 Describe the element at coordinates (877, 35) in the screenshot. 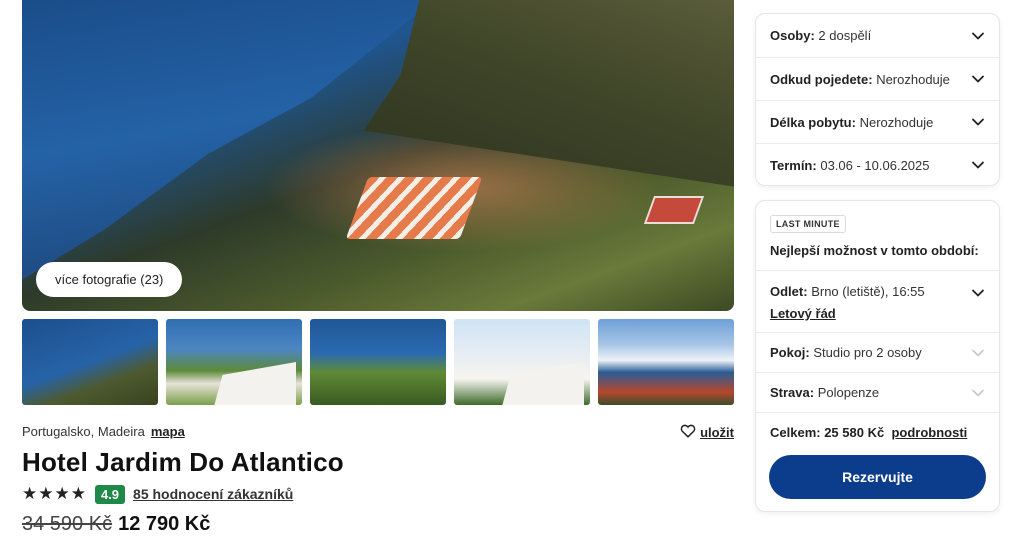

I see `filter-persons: Osoby: 2 dospělí` at that location.